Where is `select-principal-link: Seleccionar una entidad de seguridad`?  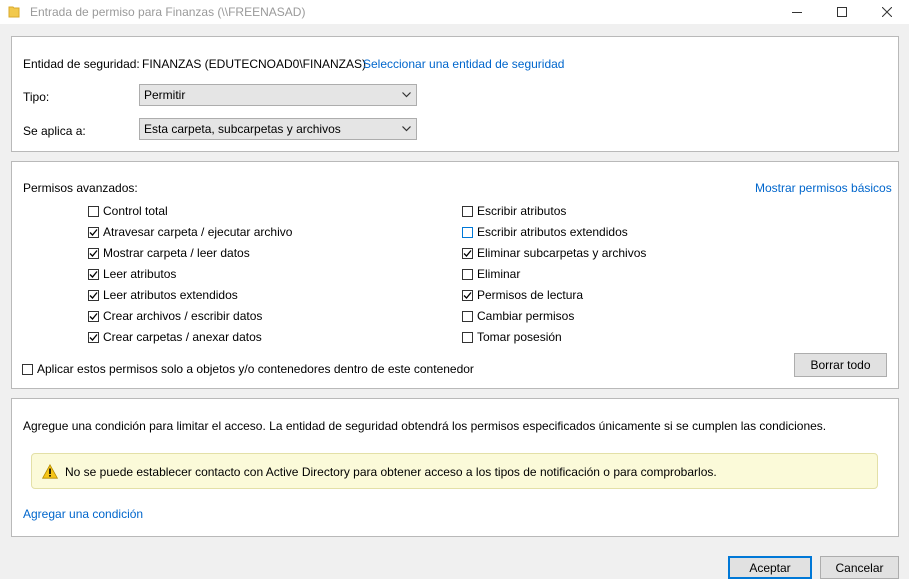 select-principal-link: Seleccionar una entidad de seguridad is located at coordinates (463, 64).